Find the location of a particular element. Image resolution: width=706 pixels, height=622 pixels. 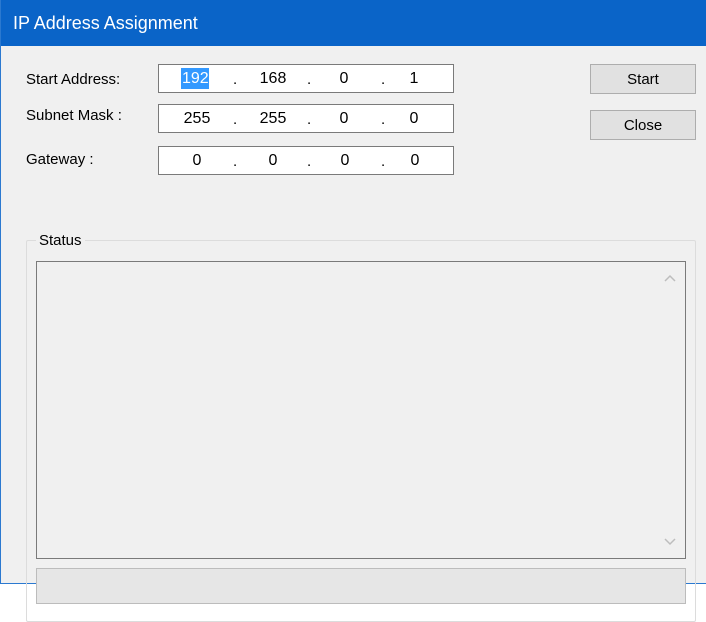

gateway-label: Gateway : is located at coordinates (60, 159).